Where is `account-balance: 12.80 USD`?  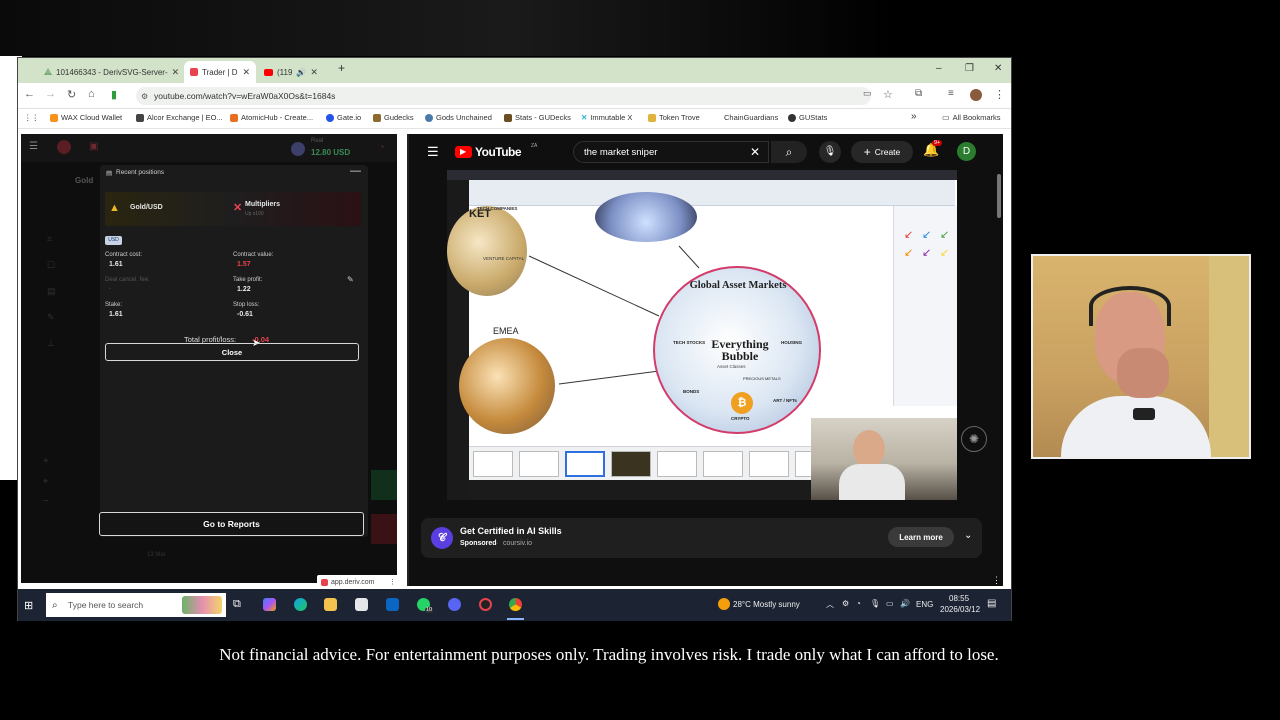
account-balance: 12.80 USD is located at coordinates (330, 152).